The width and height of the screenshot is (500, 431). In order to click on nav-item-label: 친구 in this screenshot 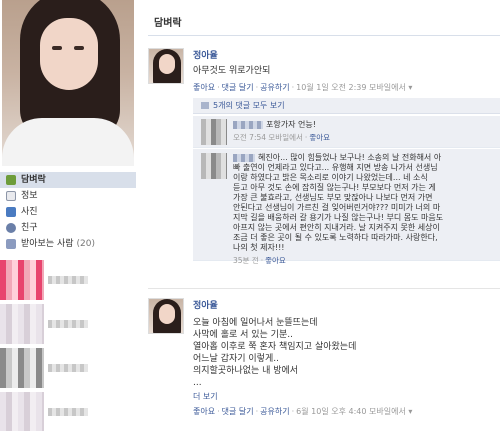, I will do `click(29, 228)`.